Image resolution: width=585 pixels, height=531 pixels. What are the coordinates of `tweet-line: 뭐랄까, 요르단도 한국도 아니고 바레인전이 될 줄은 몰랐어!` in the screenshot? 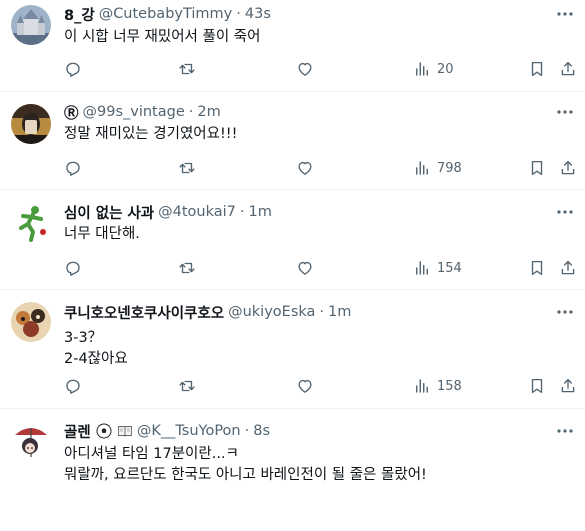 It's located at (245, 475).